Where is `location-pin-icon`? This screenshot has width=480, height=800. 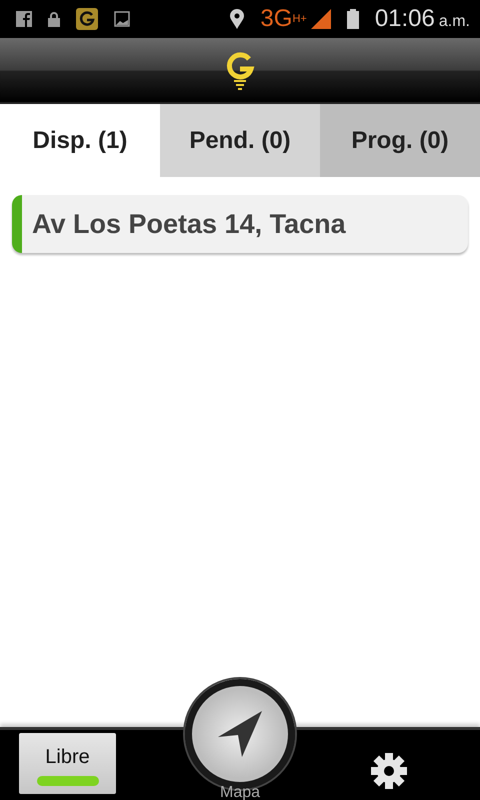
location-pin-icon is located at coordinates (237, 19).